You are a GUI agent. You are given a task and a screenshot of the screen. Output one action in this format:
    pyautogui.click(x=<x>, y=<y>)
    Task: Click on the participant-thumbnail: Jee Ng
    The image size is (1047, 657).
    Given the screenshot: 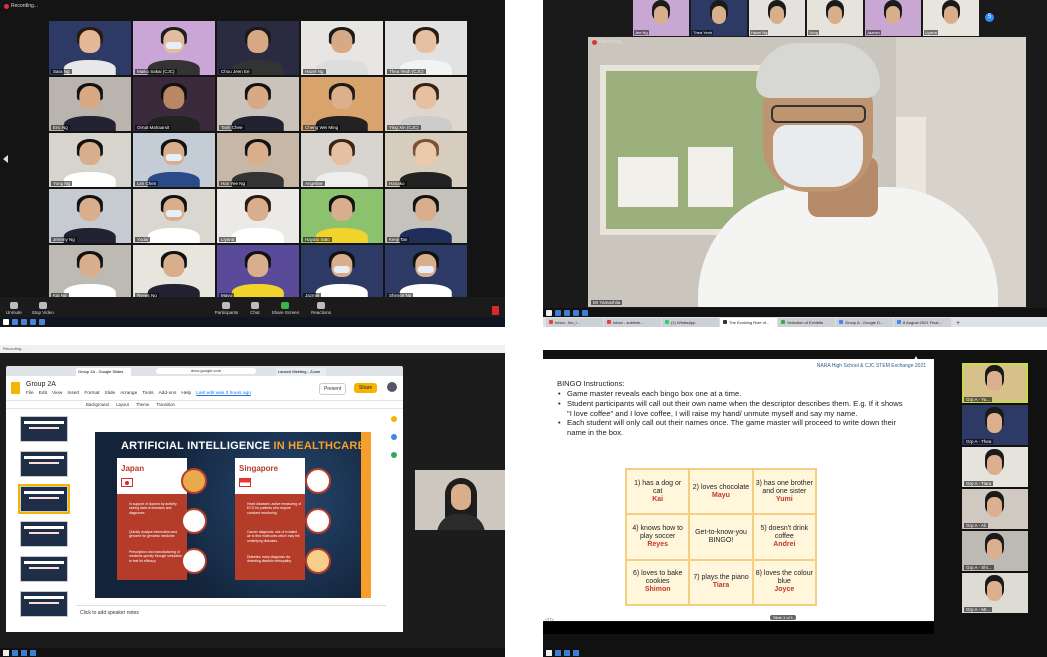 What is the action you would take?
    pyautogui.click(x=661, y=18)
    